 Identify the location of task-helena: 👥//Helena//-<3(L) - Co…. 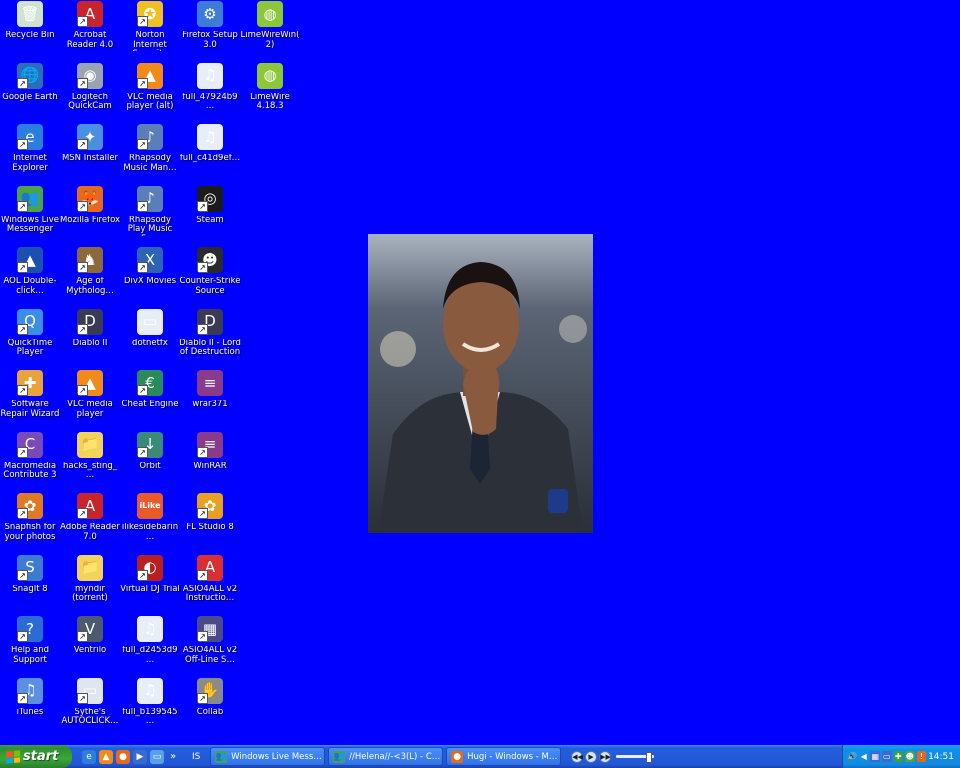
(386, 756).